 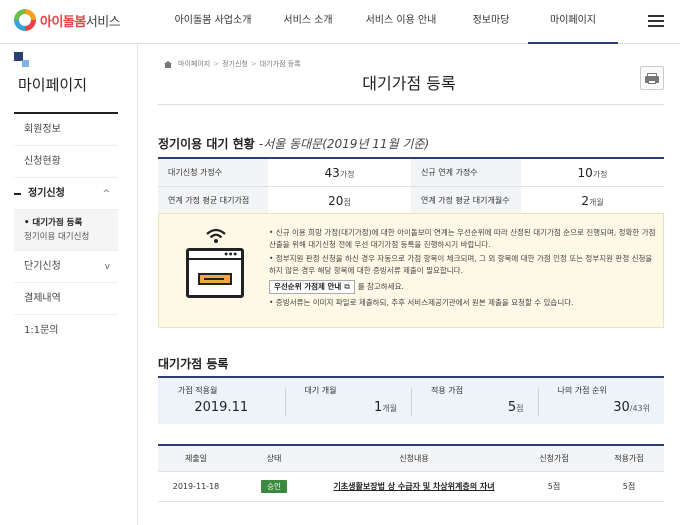 I want to click on nav-item-about: 아이돌봄 사업소개, so click(x=213, y=22).